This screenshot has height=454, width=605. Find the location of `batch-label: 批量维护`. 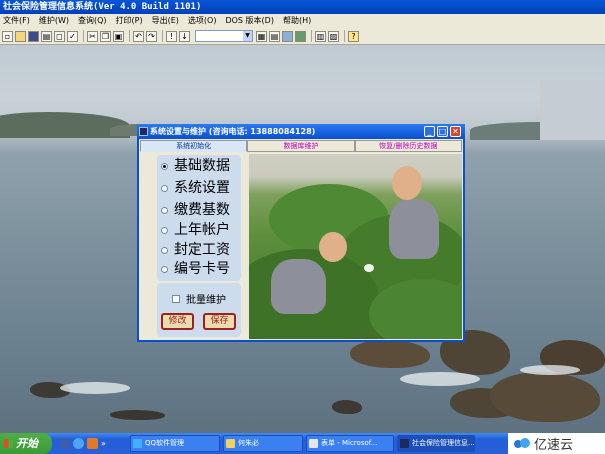

batch-label: 批量维护 is located at coordinates (206, 300).